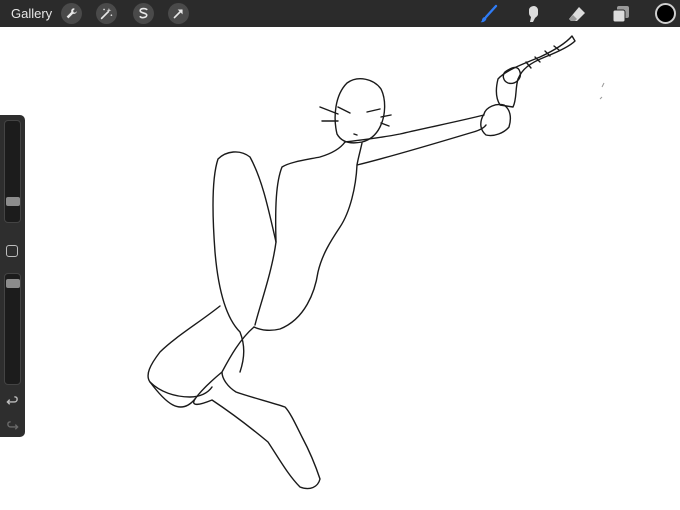  I want to click on layers-icon, so click(620, 14).